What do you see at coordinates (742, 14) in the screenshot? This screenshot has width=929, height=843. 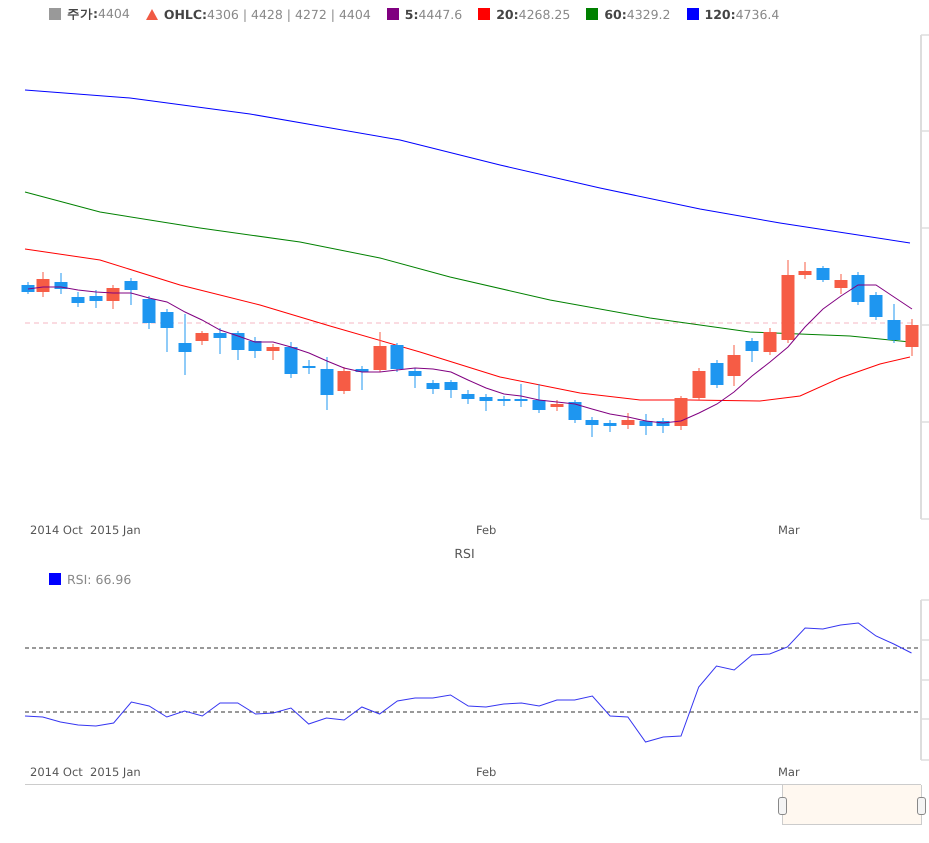 I see `legend-label: 120:4736.4` at bounding box center [742, 14].